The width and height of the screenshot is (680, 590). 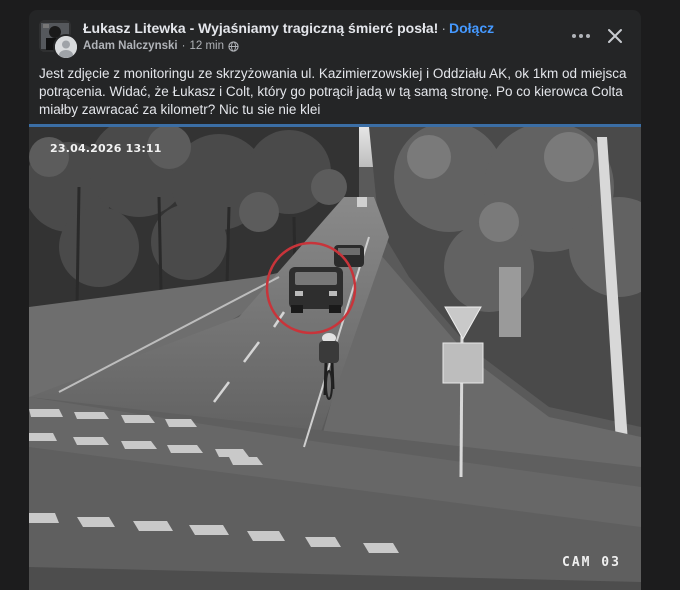 I want to click on close-button, so click(x=615, y=36).